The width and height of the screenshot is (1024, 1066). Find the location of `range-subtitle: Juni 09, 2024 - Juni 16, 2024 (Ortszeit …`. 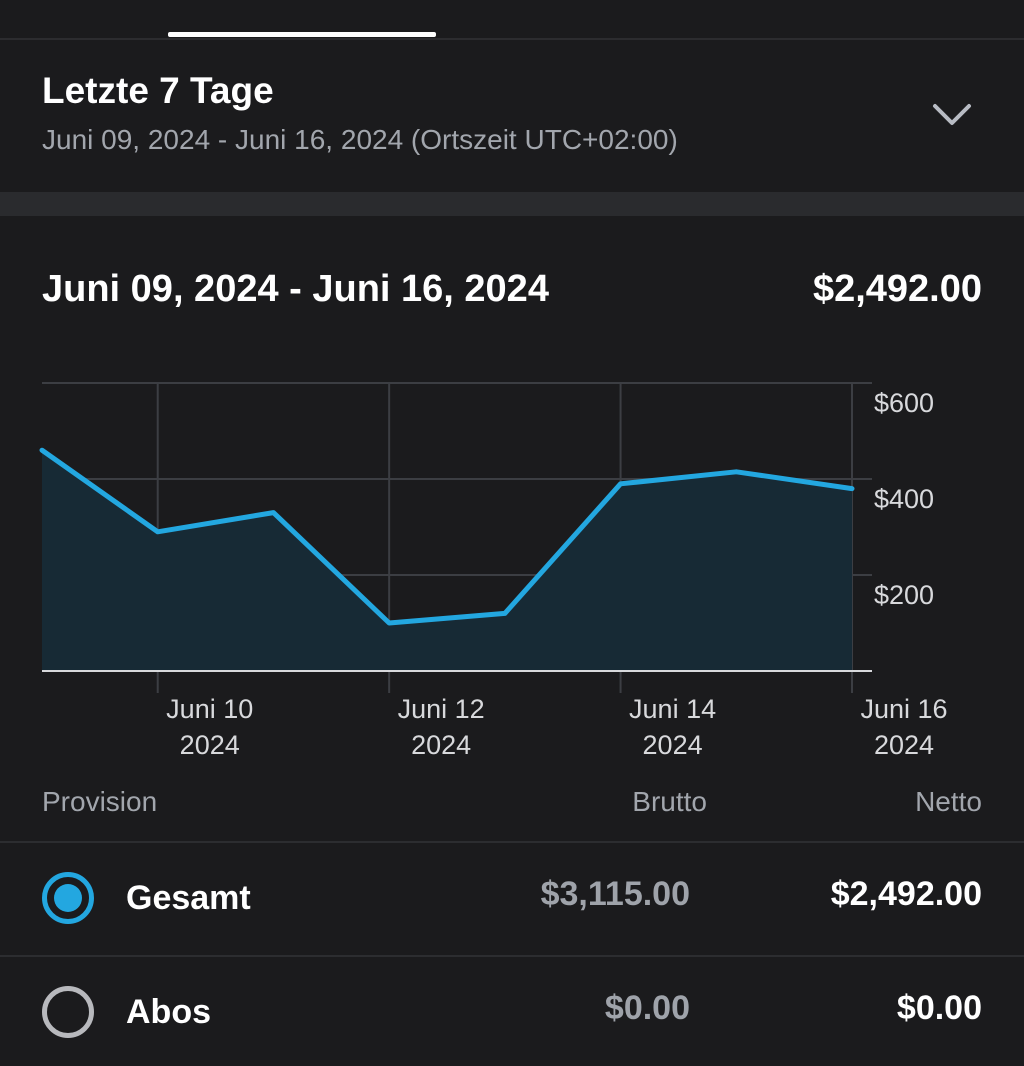

range-subtitle: Juni 09, 2024 - Juni 16, 2024 (Ortszeit … is located at coordinates (360, 139).